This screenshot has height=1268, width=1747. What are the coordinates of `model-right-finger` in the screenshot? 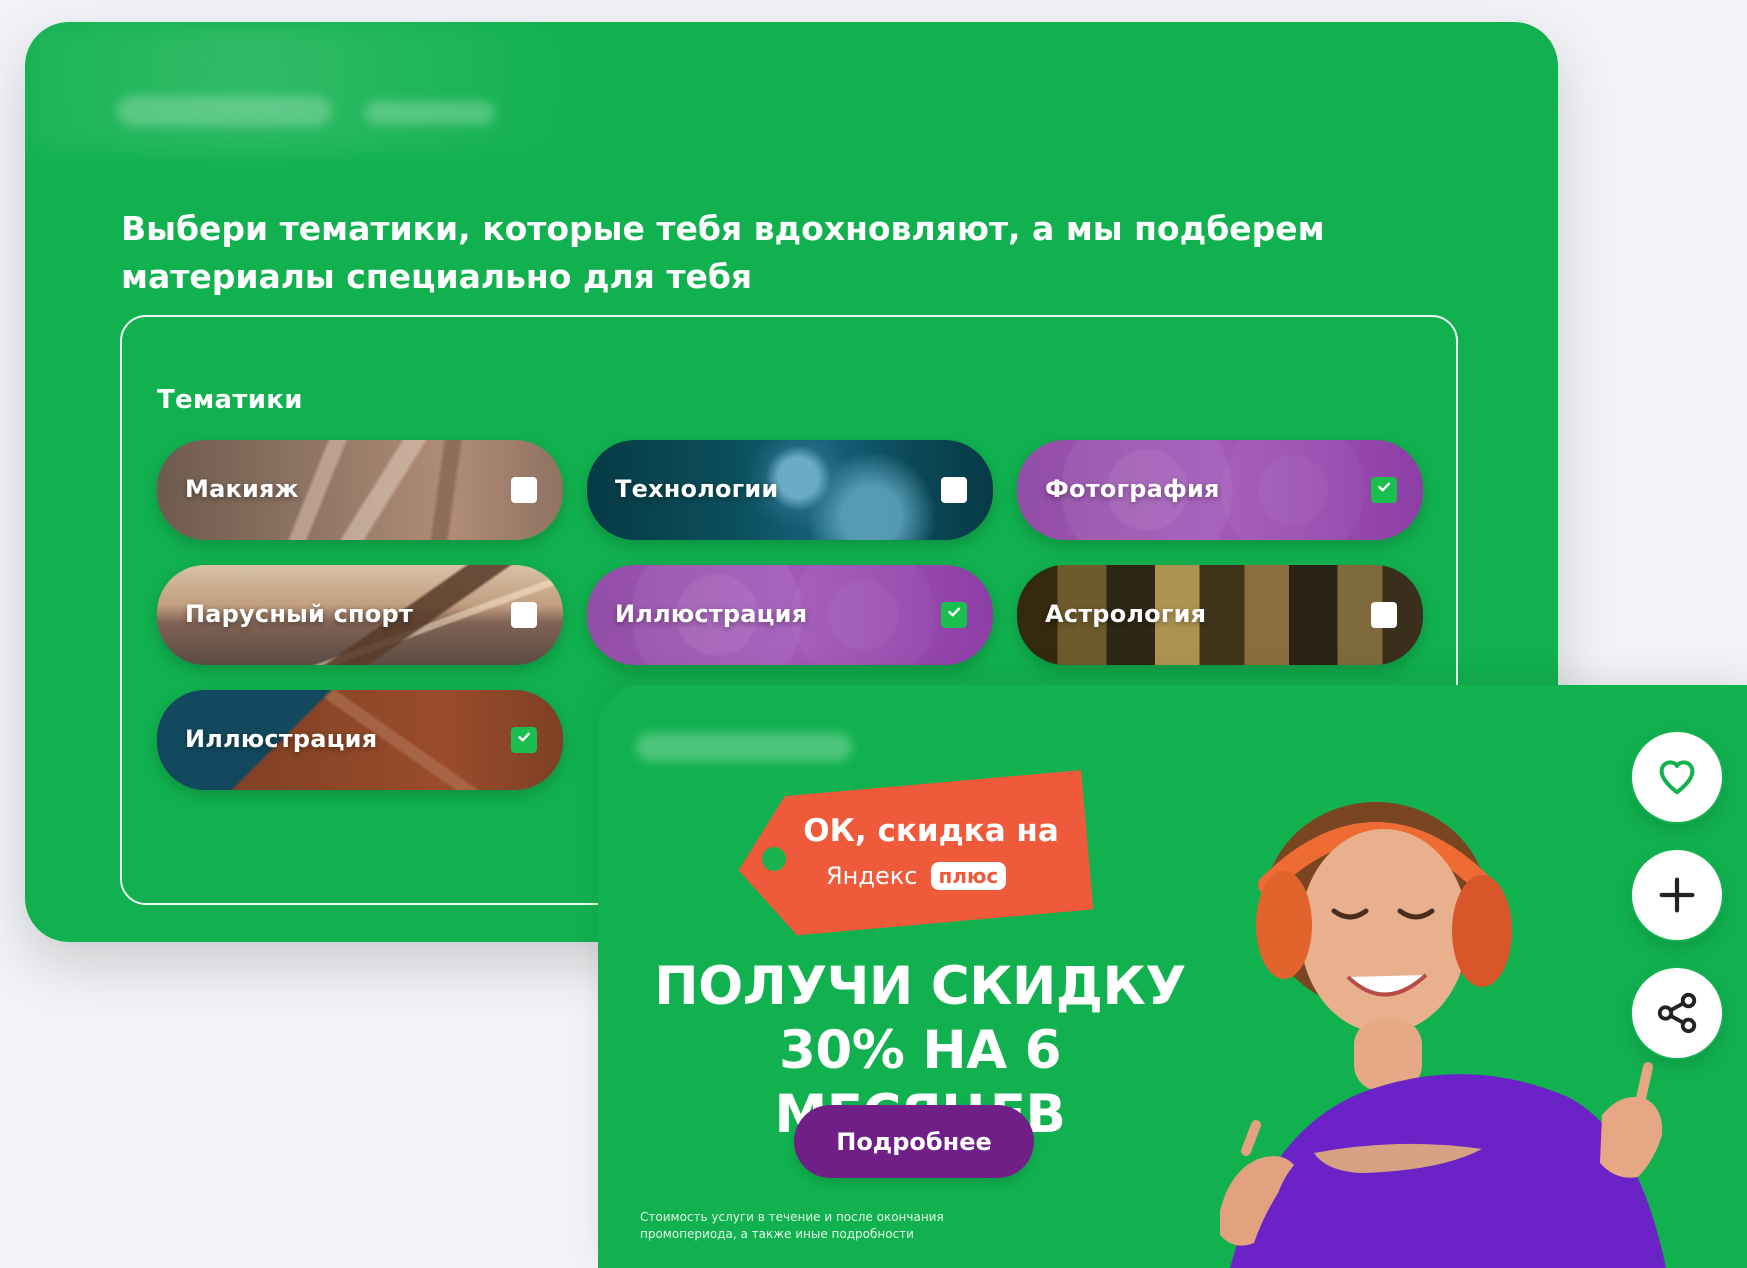 It's located at (1644, 1085).